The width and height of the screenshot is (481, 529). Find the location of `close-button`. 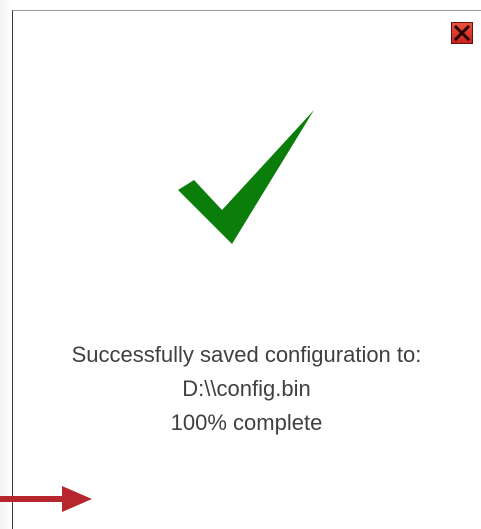

close-button is located at coordinates (462, 33).